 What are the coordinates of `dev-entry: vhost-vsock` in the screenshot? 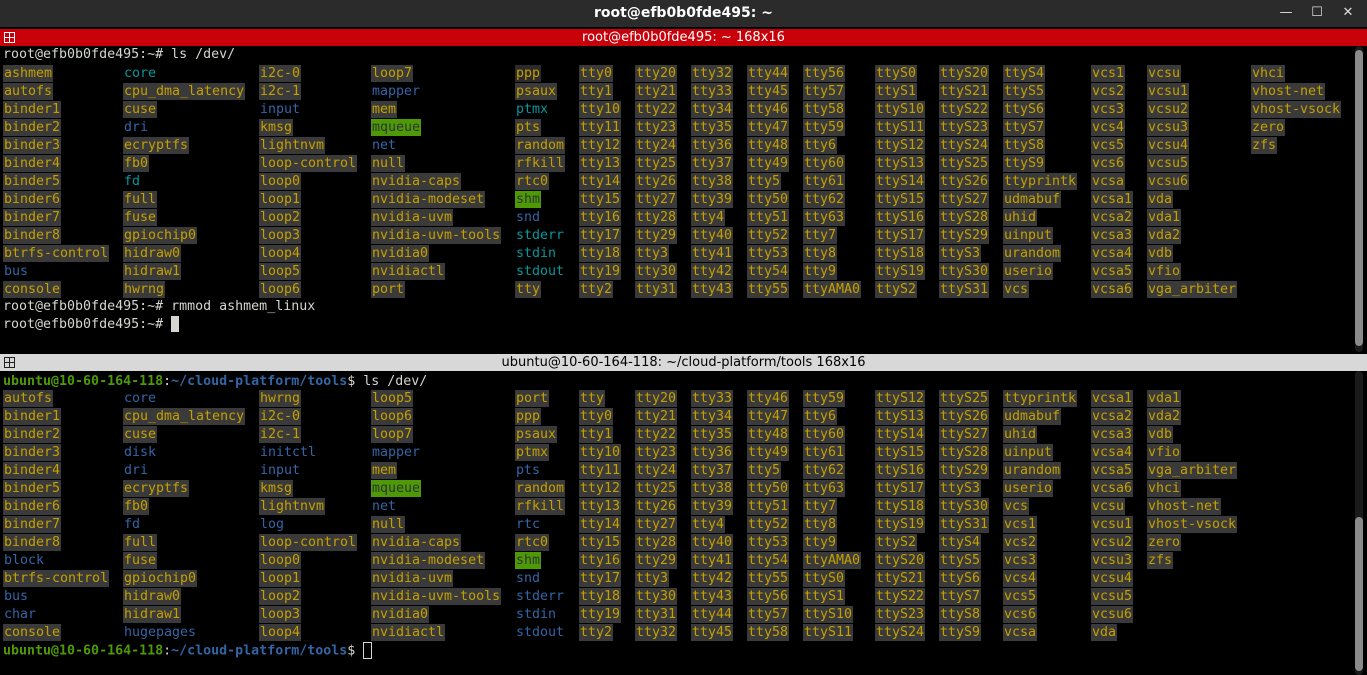 It's located at (1192, 524).